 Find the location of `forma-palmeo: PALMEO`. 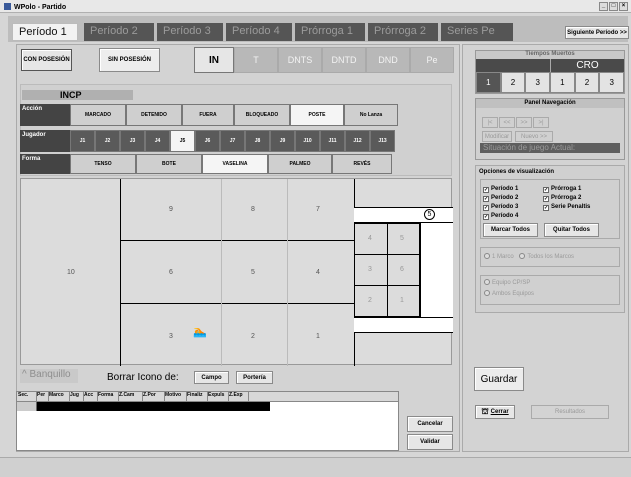

forma-palmeo: PALMEO is located at coordinates (300, 164).